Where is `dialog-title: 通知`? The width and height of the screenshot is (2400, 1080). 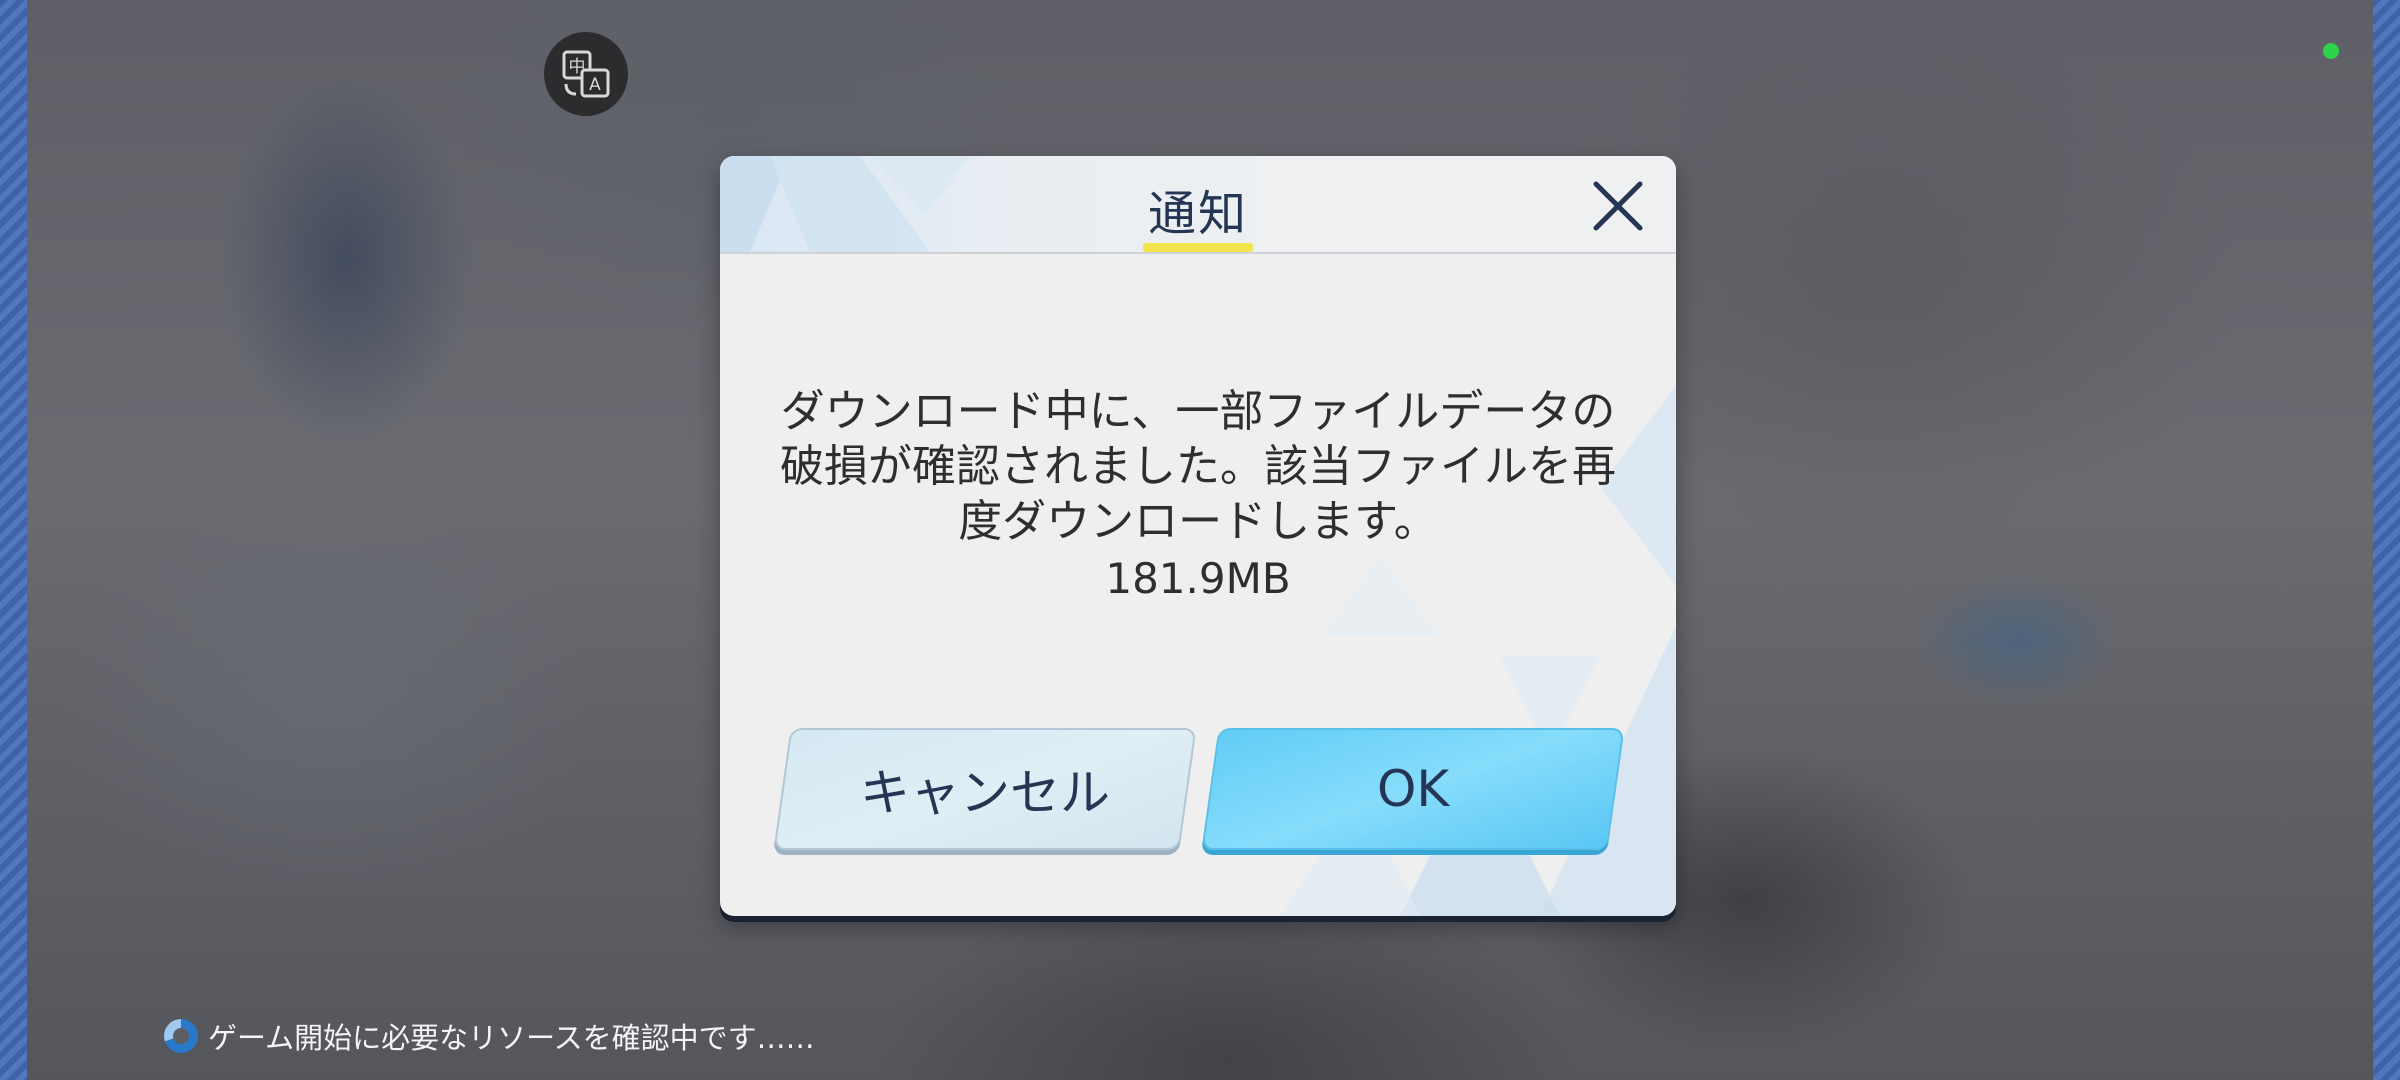 dialog-title: 通知 is located at coordinates (1197, 214).